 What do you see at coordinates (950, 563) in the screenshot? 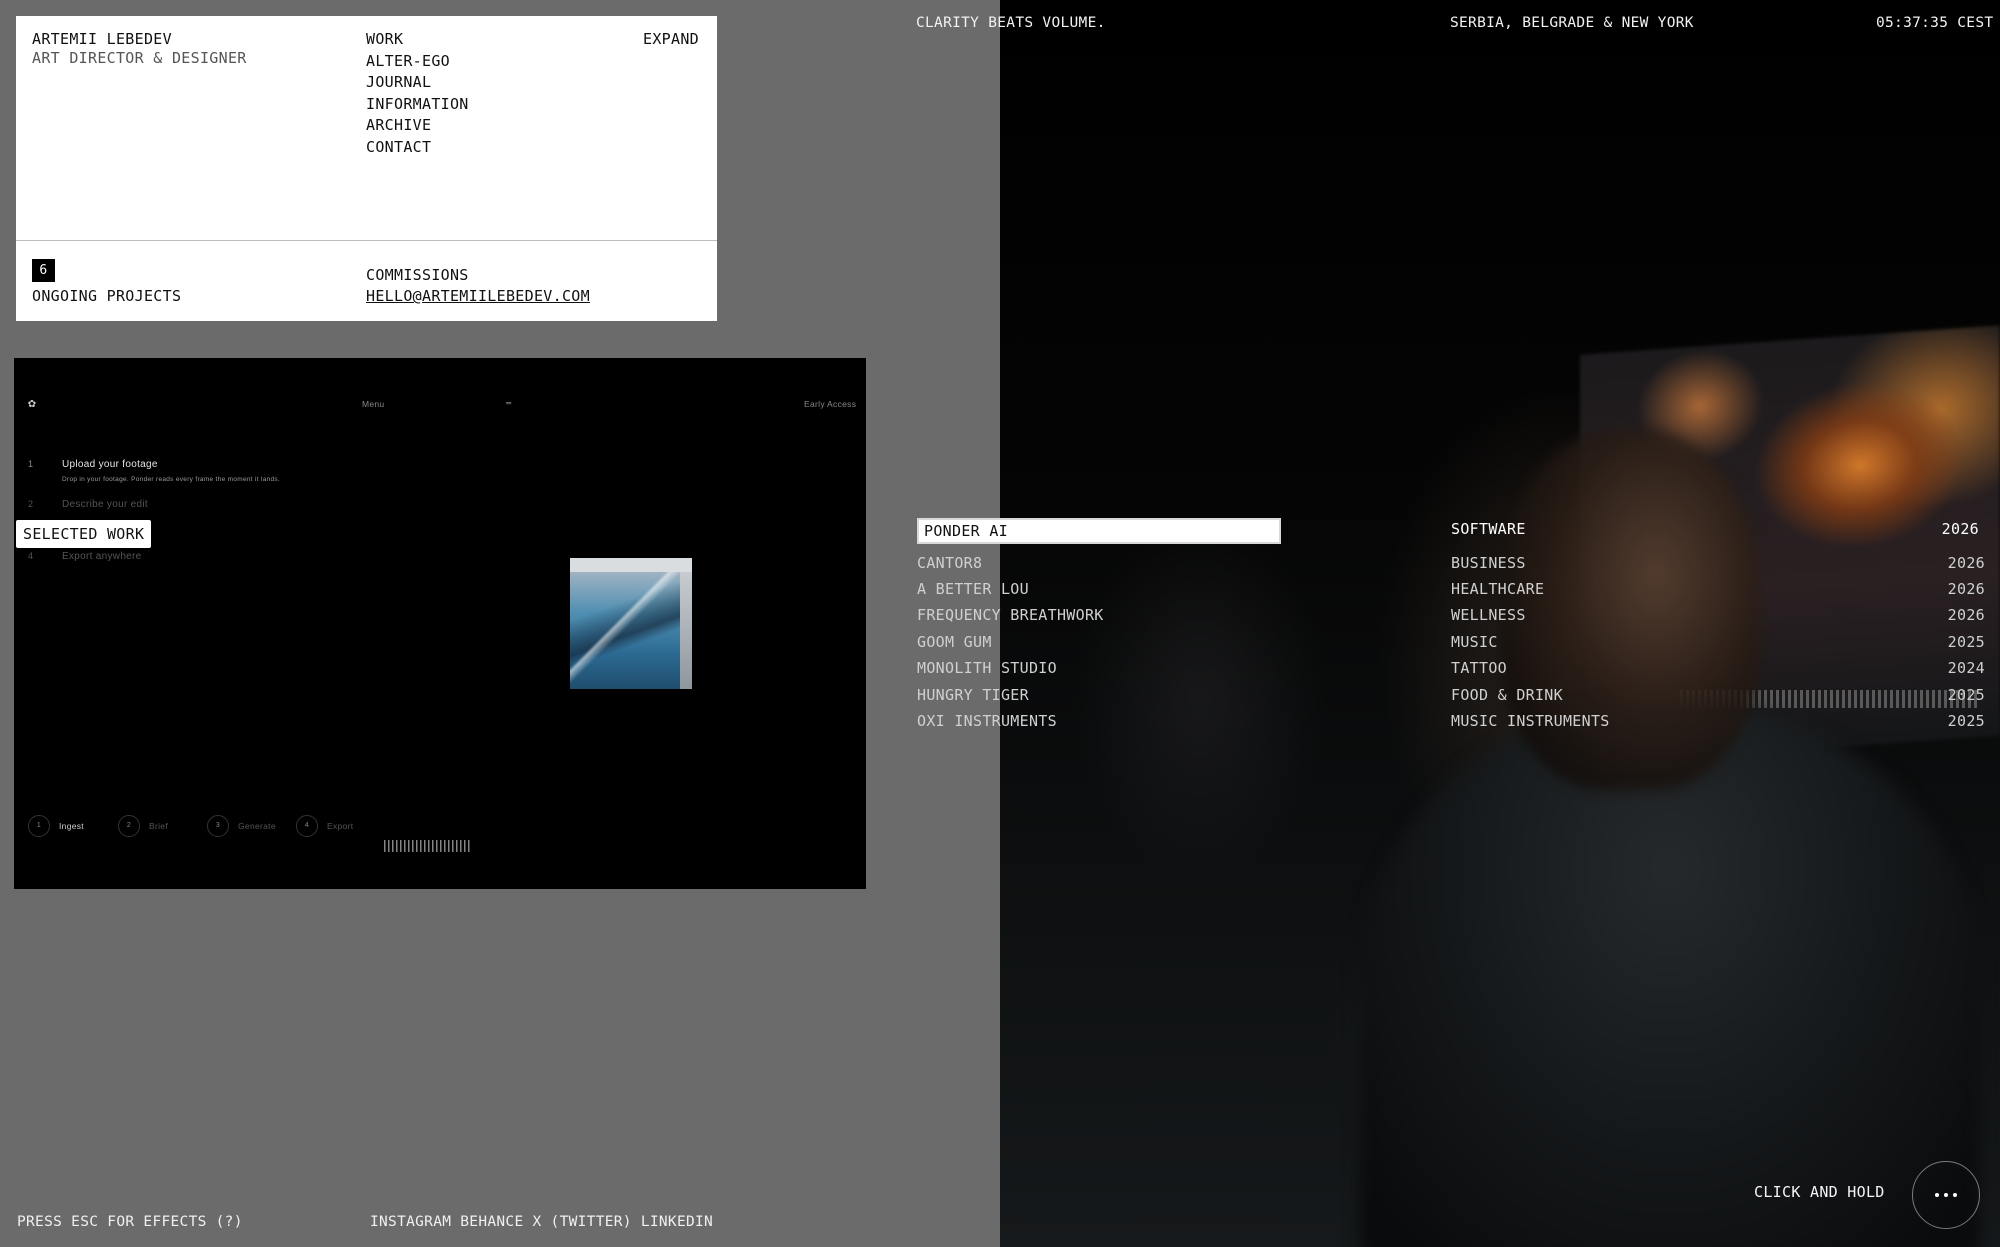
I see `project-name: CANTOR8` at bounding box center [950, 563].